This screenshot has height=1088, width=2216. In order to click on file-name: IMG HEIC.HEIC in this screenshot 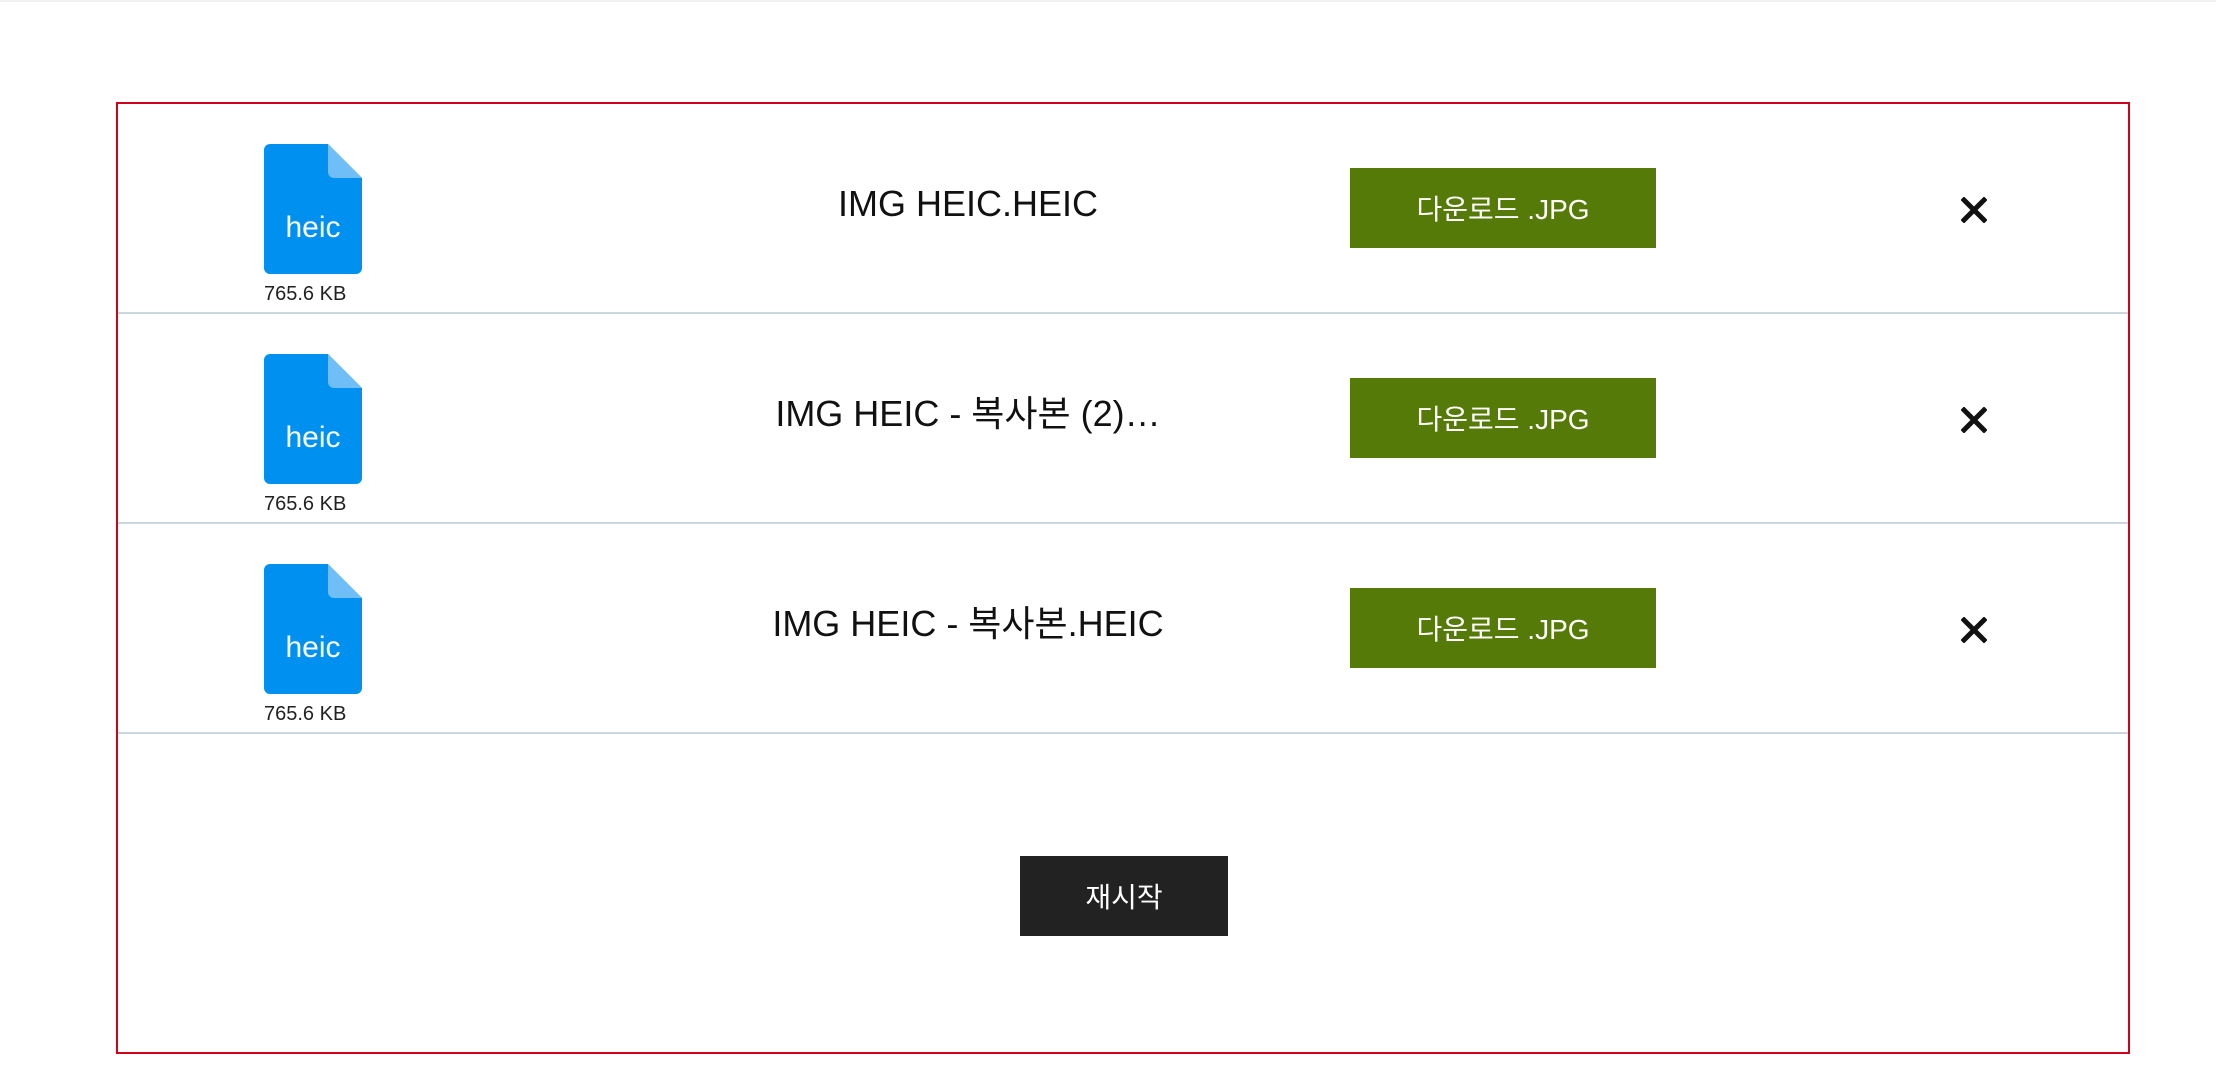, I will do `click(967, 203)`.